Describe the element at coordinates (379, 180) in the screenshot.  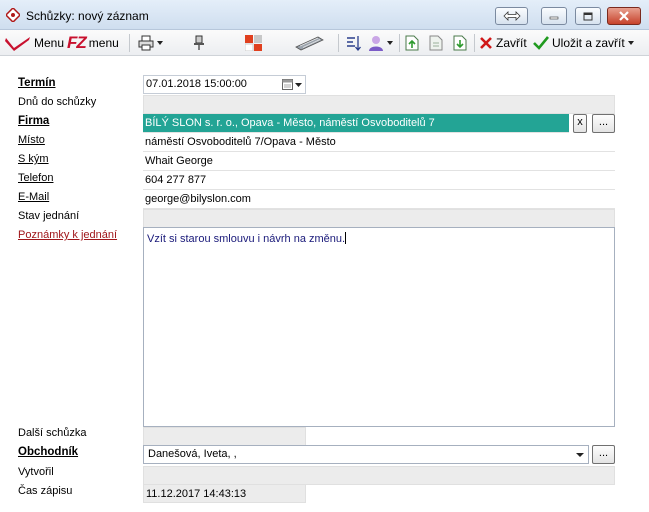
I see `telefon-field: 604 277 877` at that location.